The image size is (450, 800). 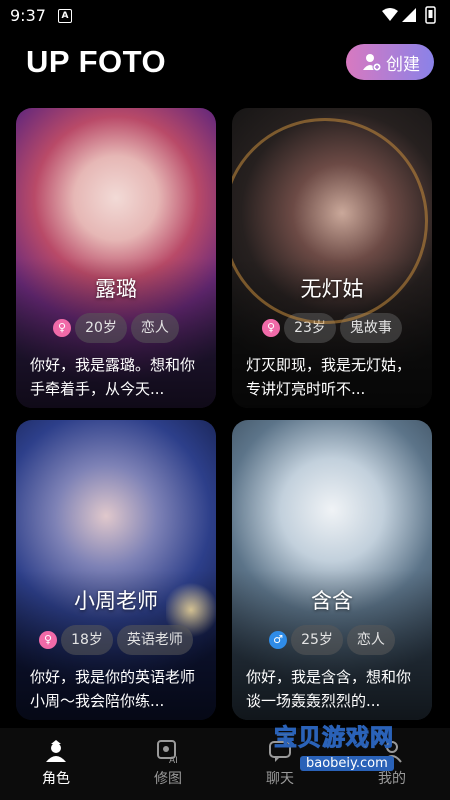 What do you see at coordinates (56, 779) in the screenshot?
I see `tab-label: 角色` at bounding box center [56, 779].